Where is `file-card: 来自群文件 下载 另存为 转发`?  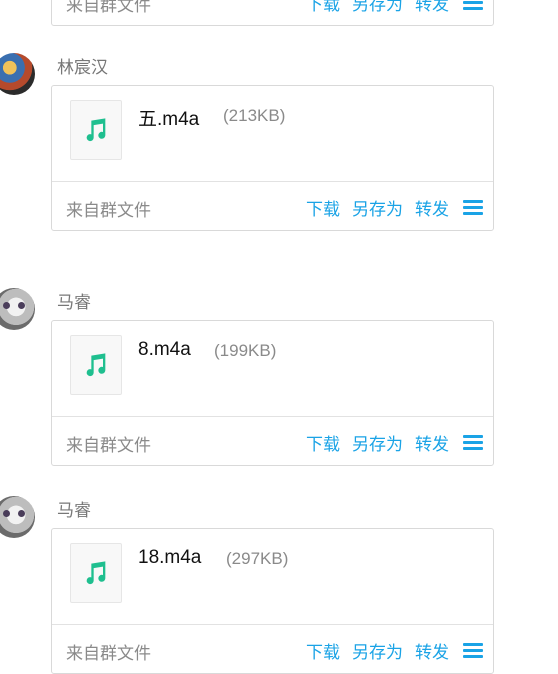
file-card: 来自群文件 下载 另存为 转发 is located at coordinates (272, 13).